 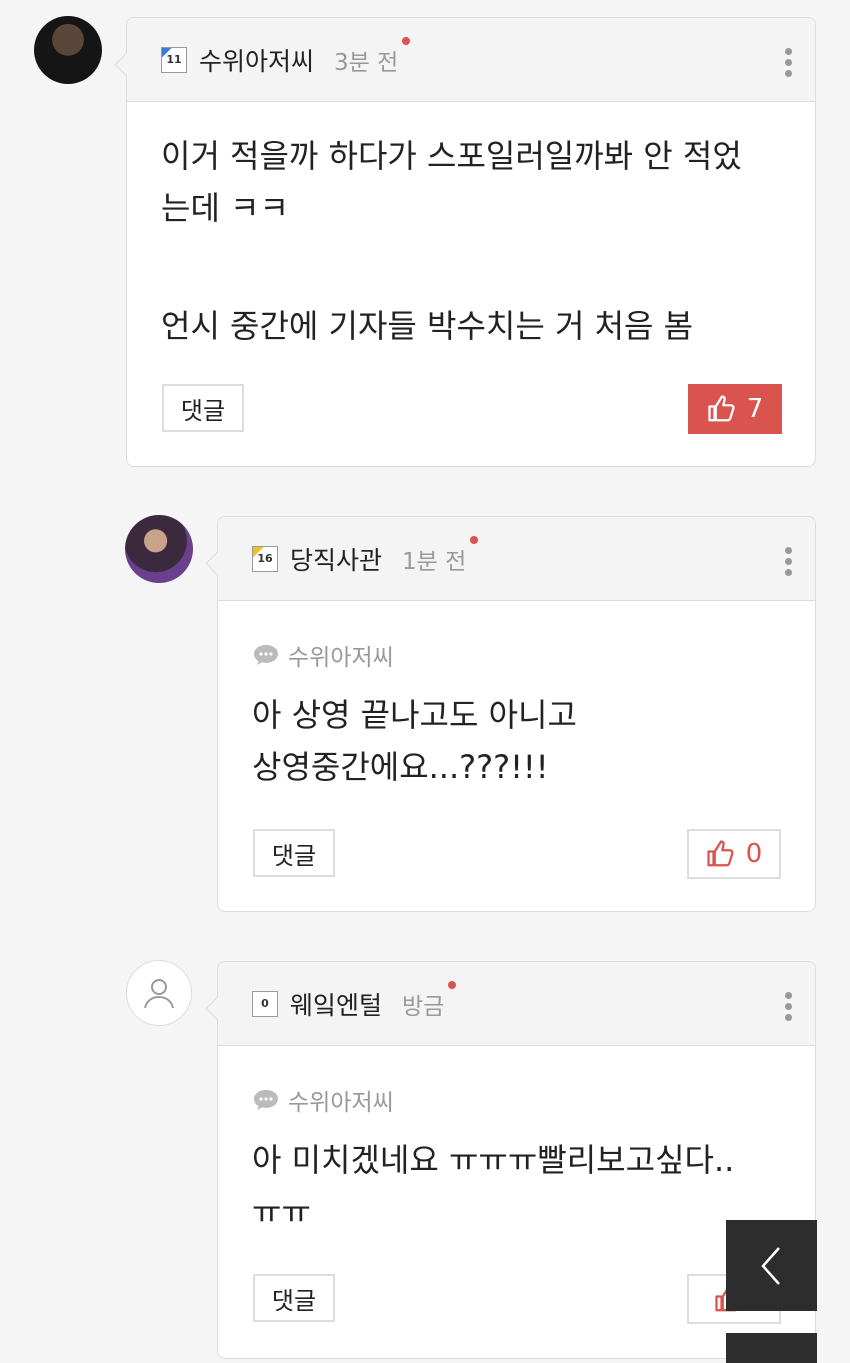 I want to click on like-button: 7, so click(x=735, y=409).